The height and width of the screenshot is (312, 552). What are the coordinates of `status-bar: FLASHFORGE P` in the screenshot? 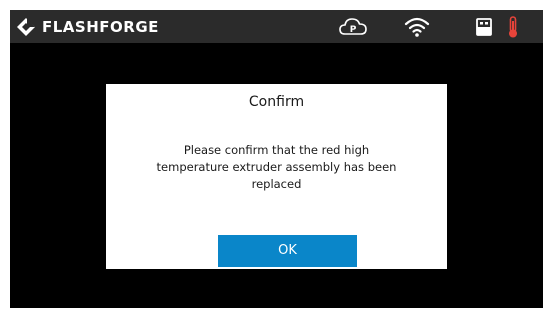 It's located at (276, 26).